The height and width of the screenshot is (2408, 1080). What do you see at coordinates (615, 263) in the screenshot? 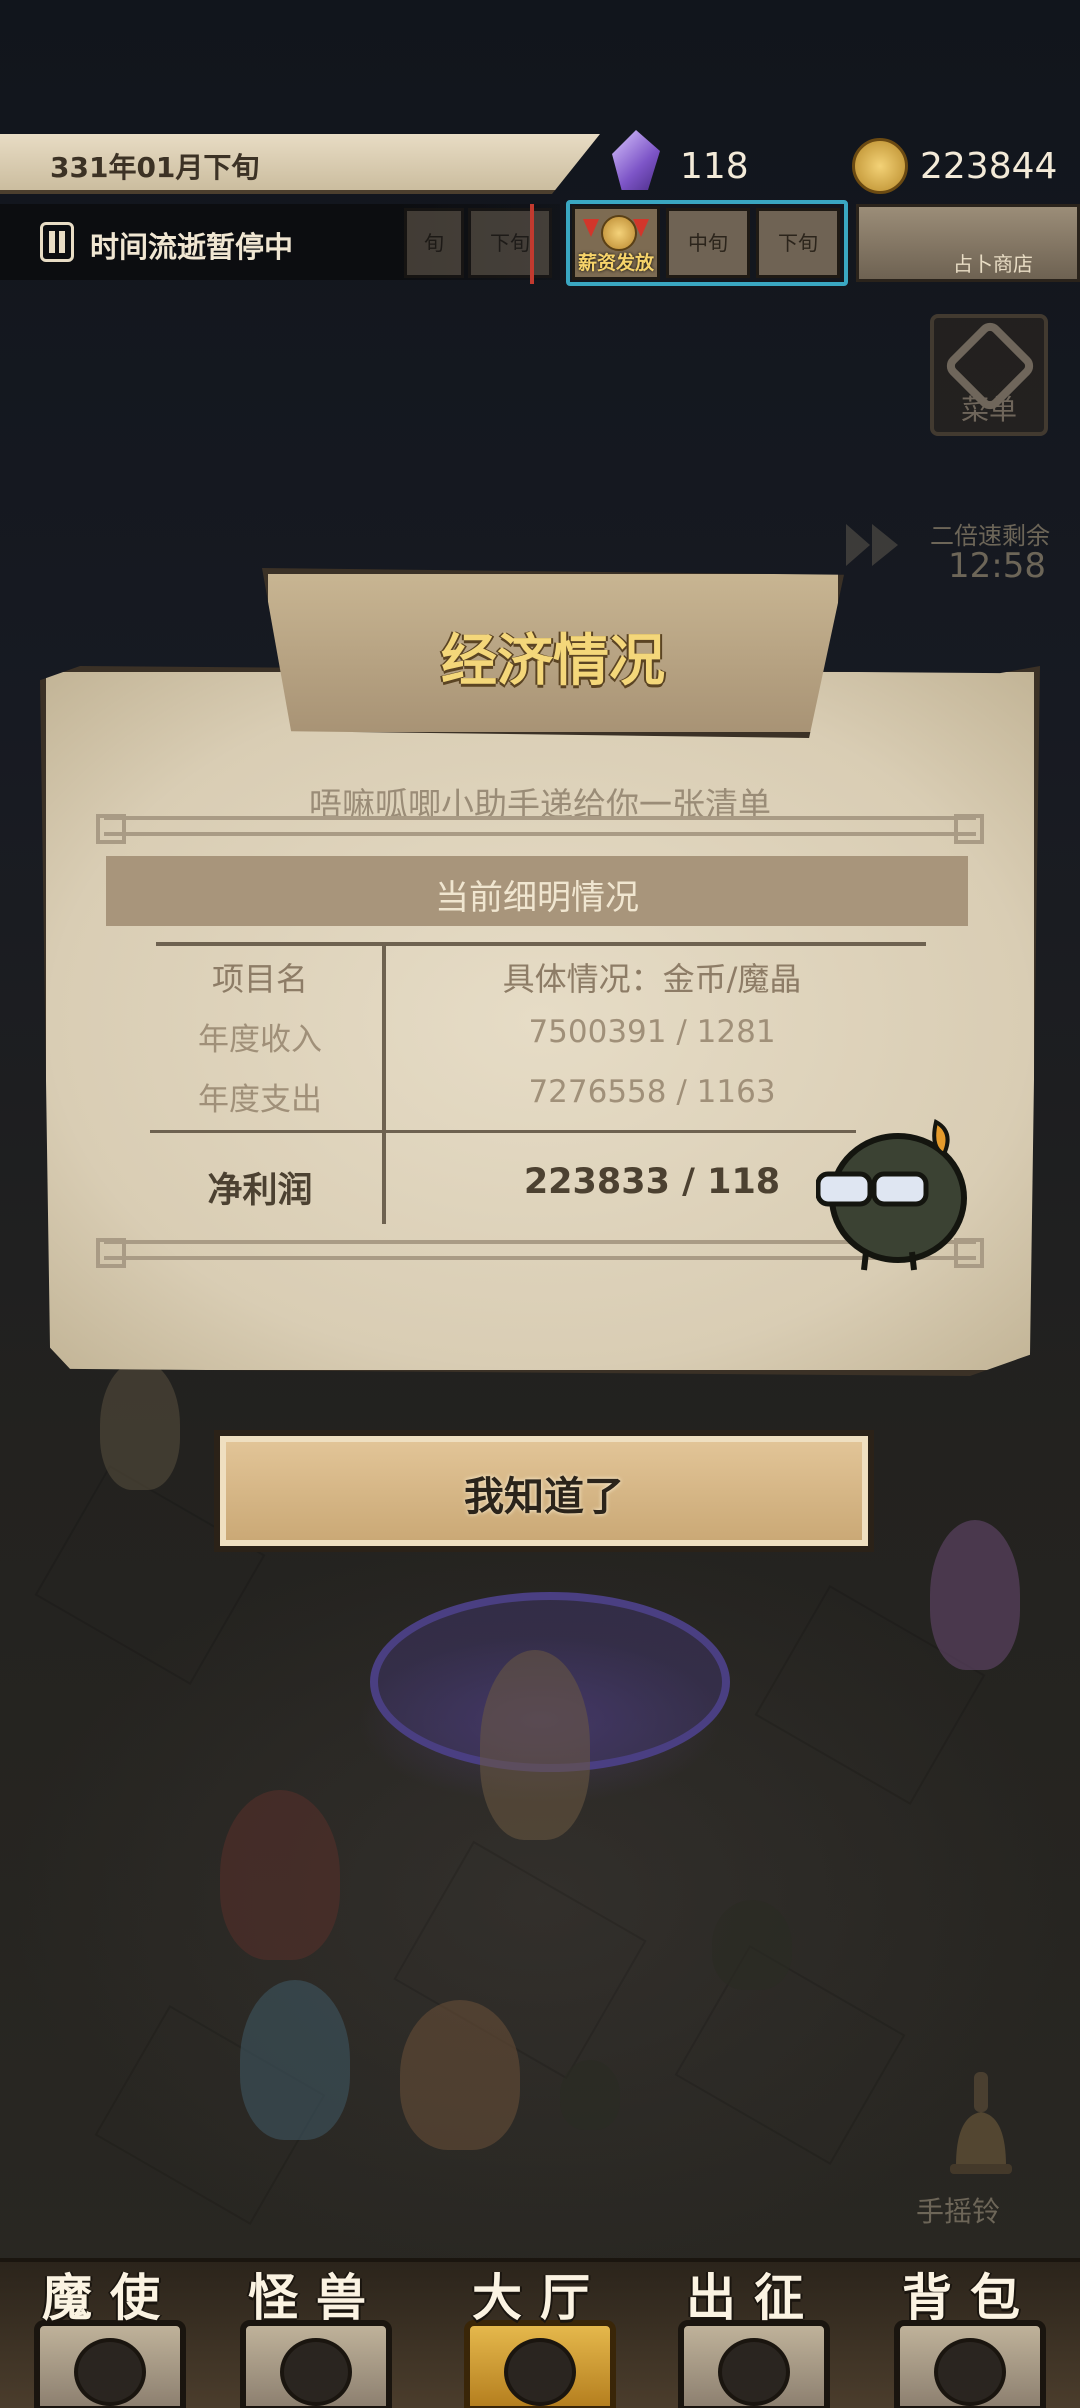
I see `payday-label: 薪资发放` at bounding box center [615, 263].